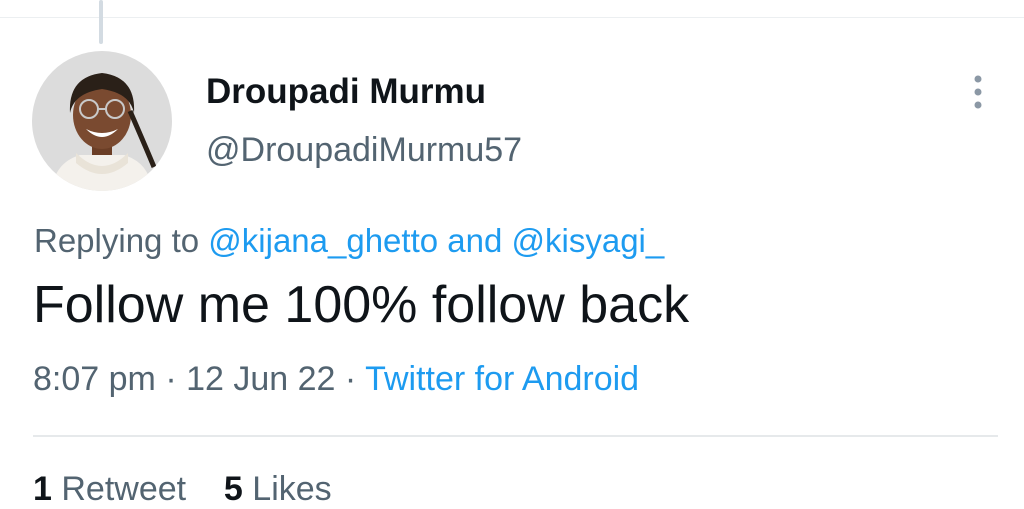  What do you see at coordinates (292, 489) in the screenshot?
I see `like-label: Likes` at bounding box center [292, 489].